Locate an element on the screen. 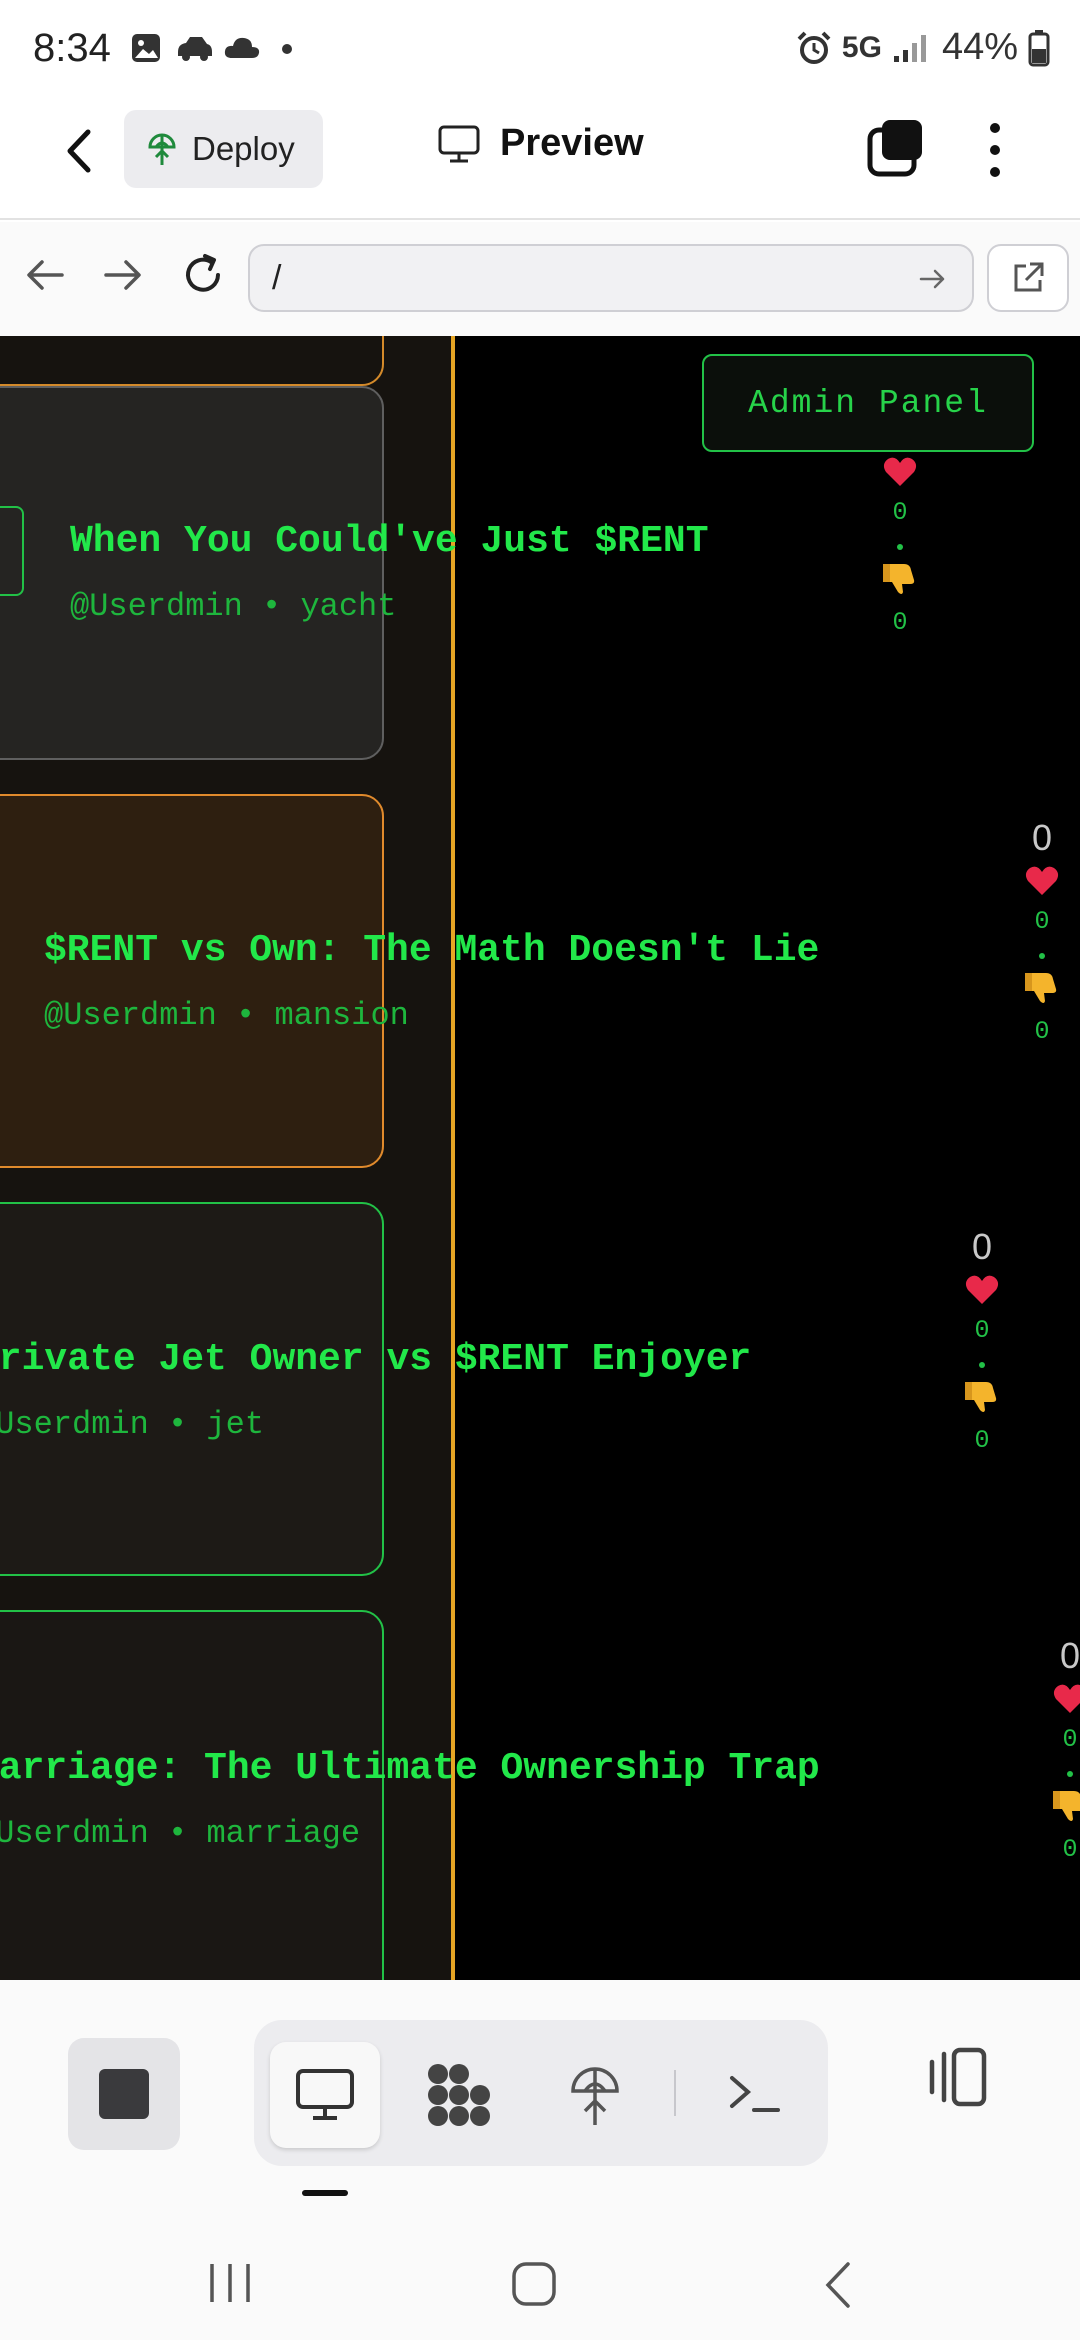  network-type: 5G is located at coordinates (861, 47).